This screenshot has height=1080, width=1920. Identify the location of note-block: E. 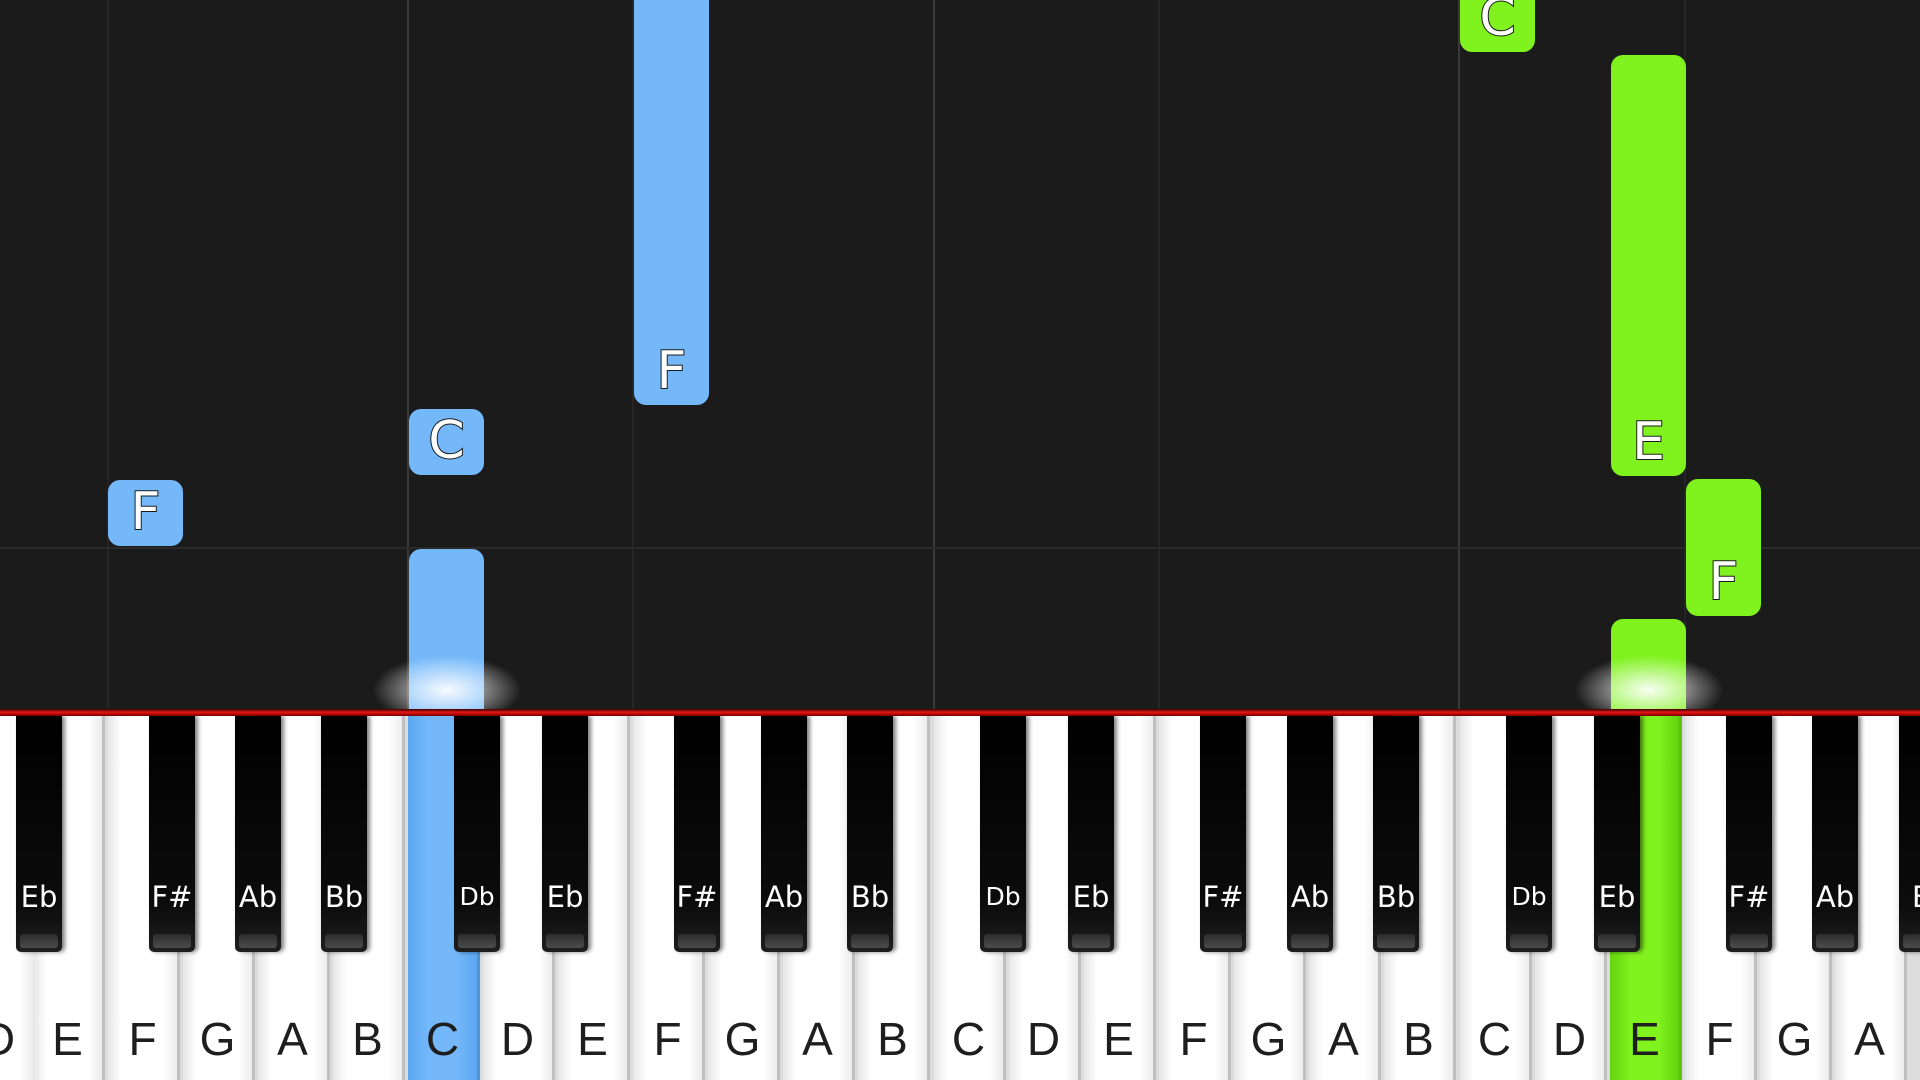
(1648, 265).